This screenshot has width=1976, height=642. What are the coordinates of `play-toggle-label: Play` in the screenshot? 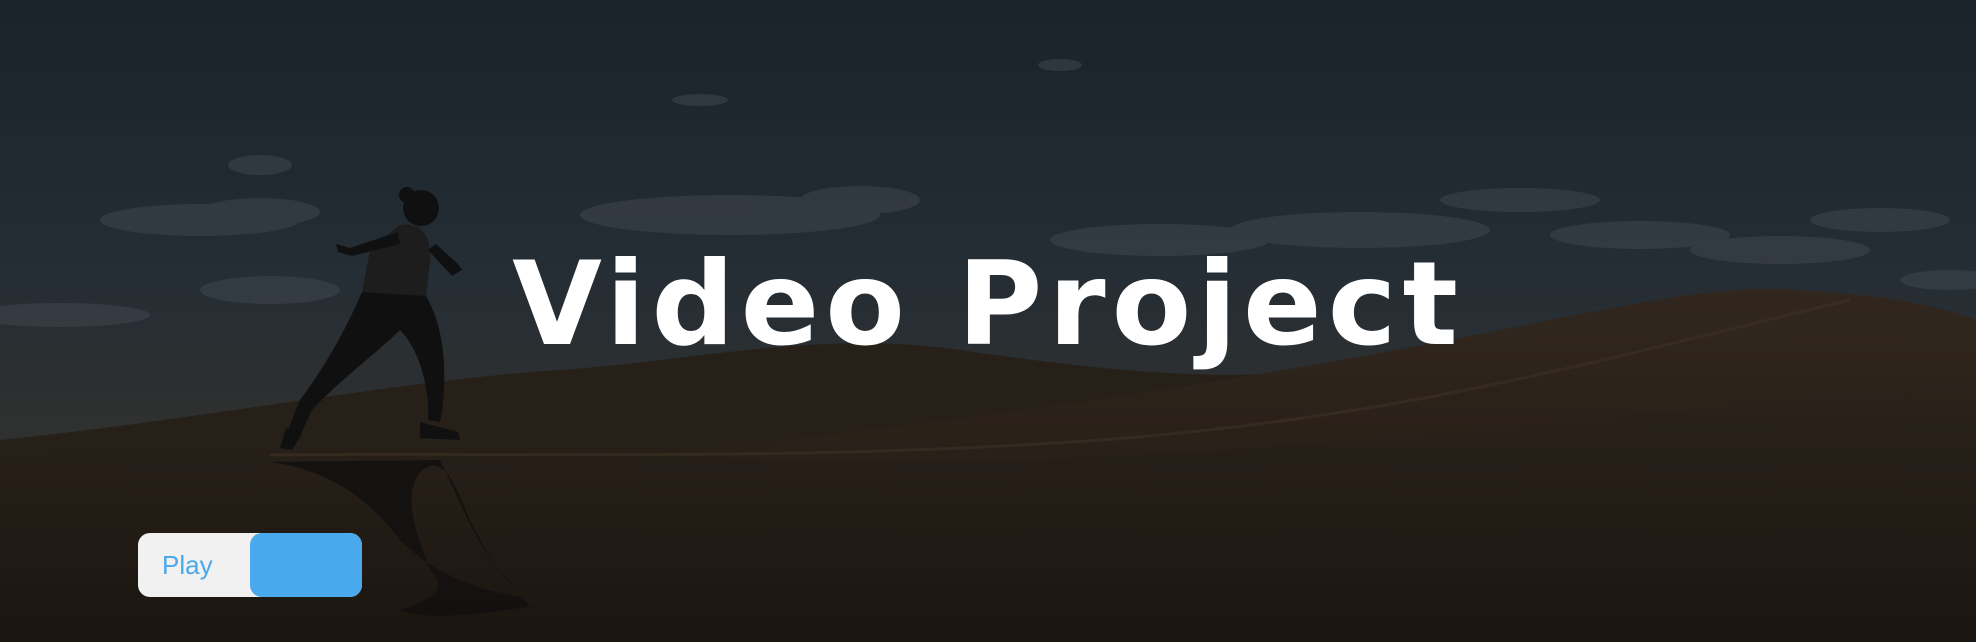 It's located at (187, 565).